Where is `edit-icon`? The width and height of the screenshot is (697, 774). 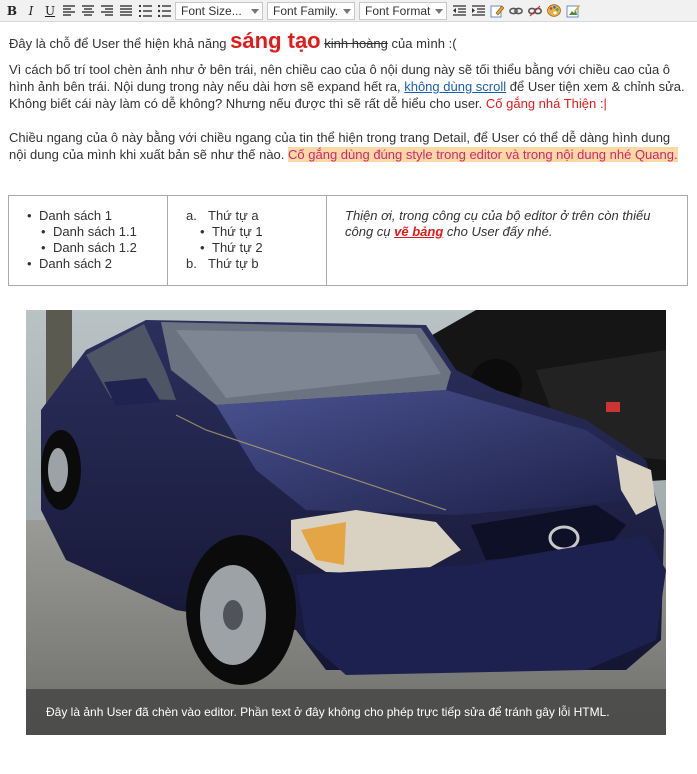
edit-icon is located at coordinates (497, 11).